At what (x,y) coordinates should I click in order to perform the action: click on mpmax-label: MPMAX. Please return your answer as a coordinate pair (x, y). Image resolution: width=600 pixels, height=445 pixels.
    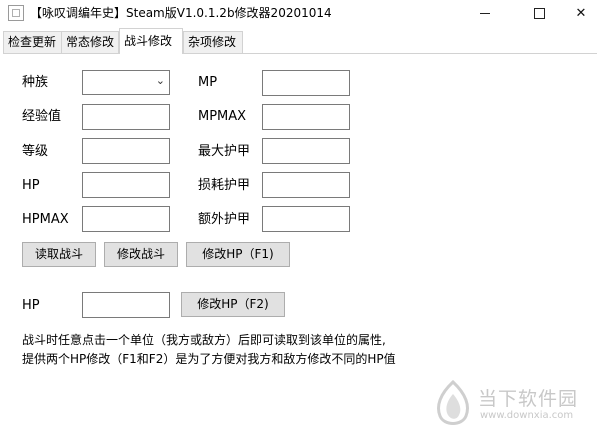
    Looking at the image, I should click on (222, 116).